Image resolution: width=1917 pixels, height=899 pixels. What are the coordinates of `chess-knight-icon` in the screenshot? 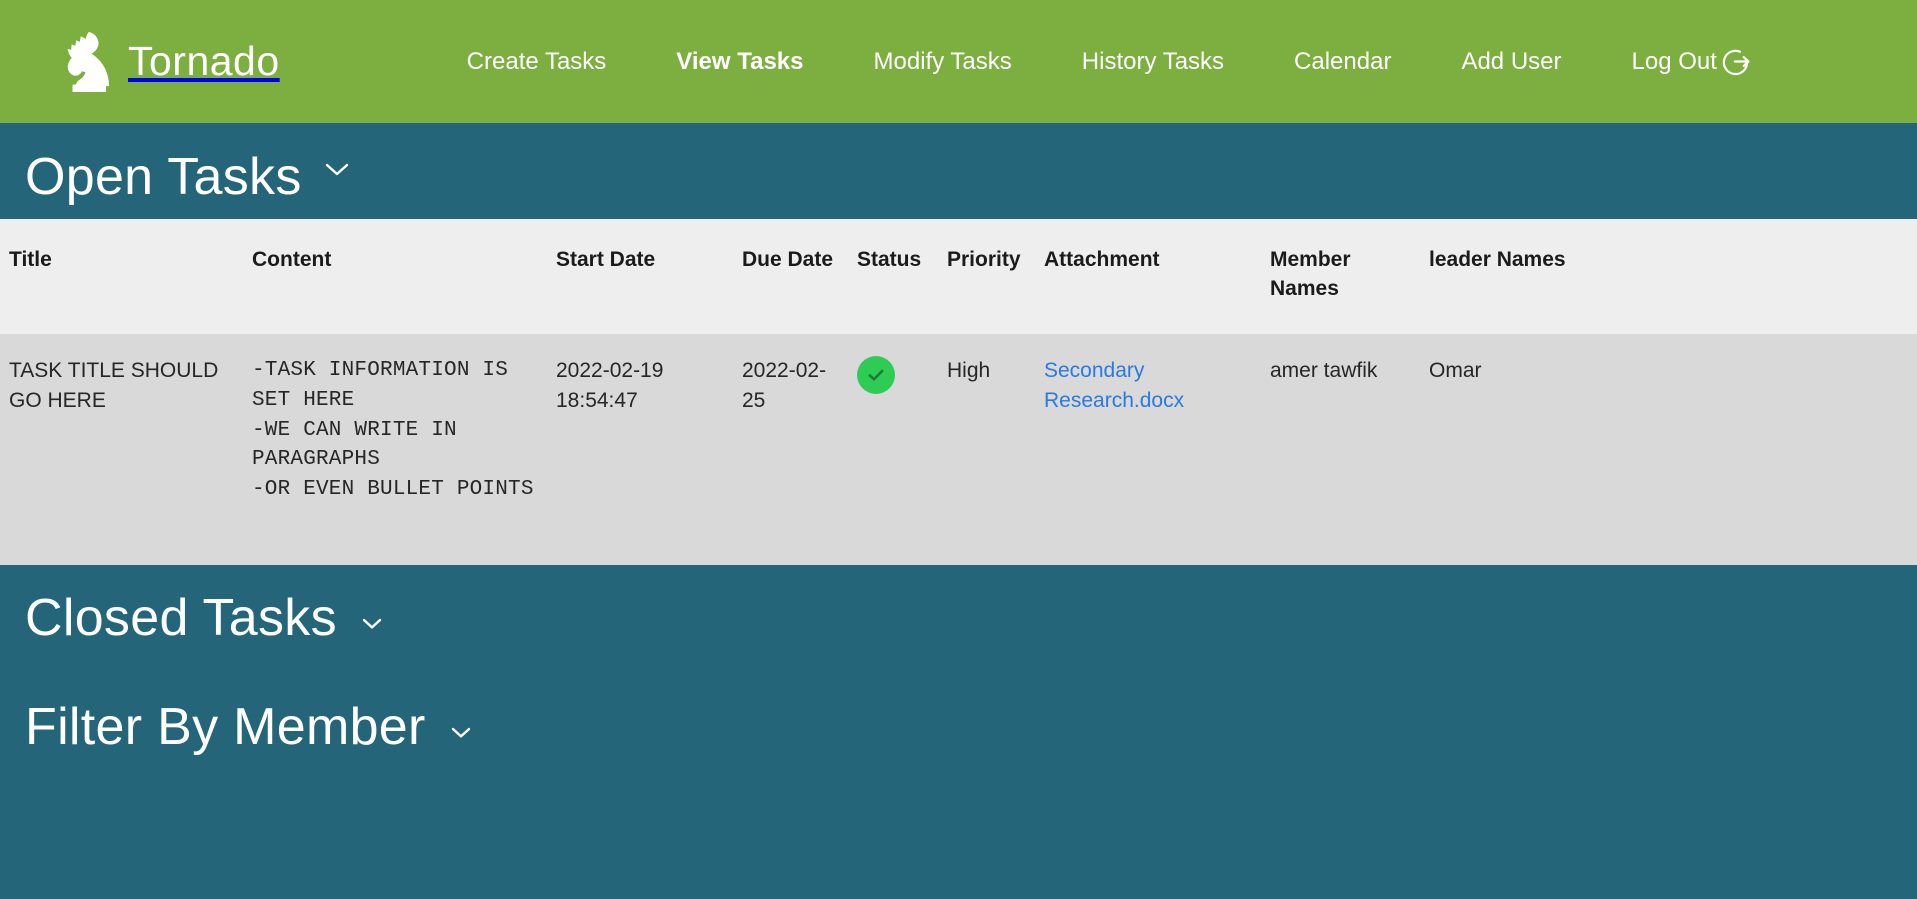 It's located at (87, 62).